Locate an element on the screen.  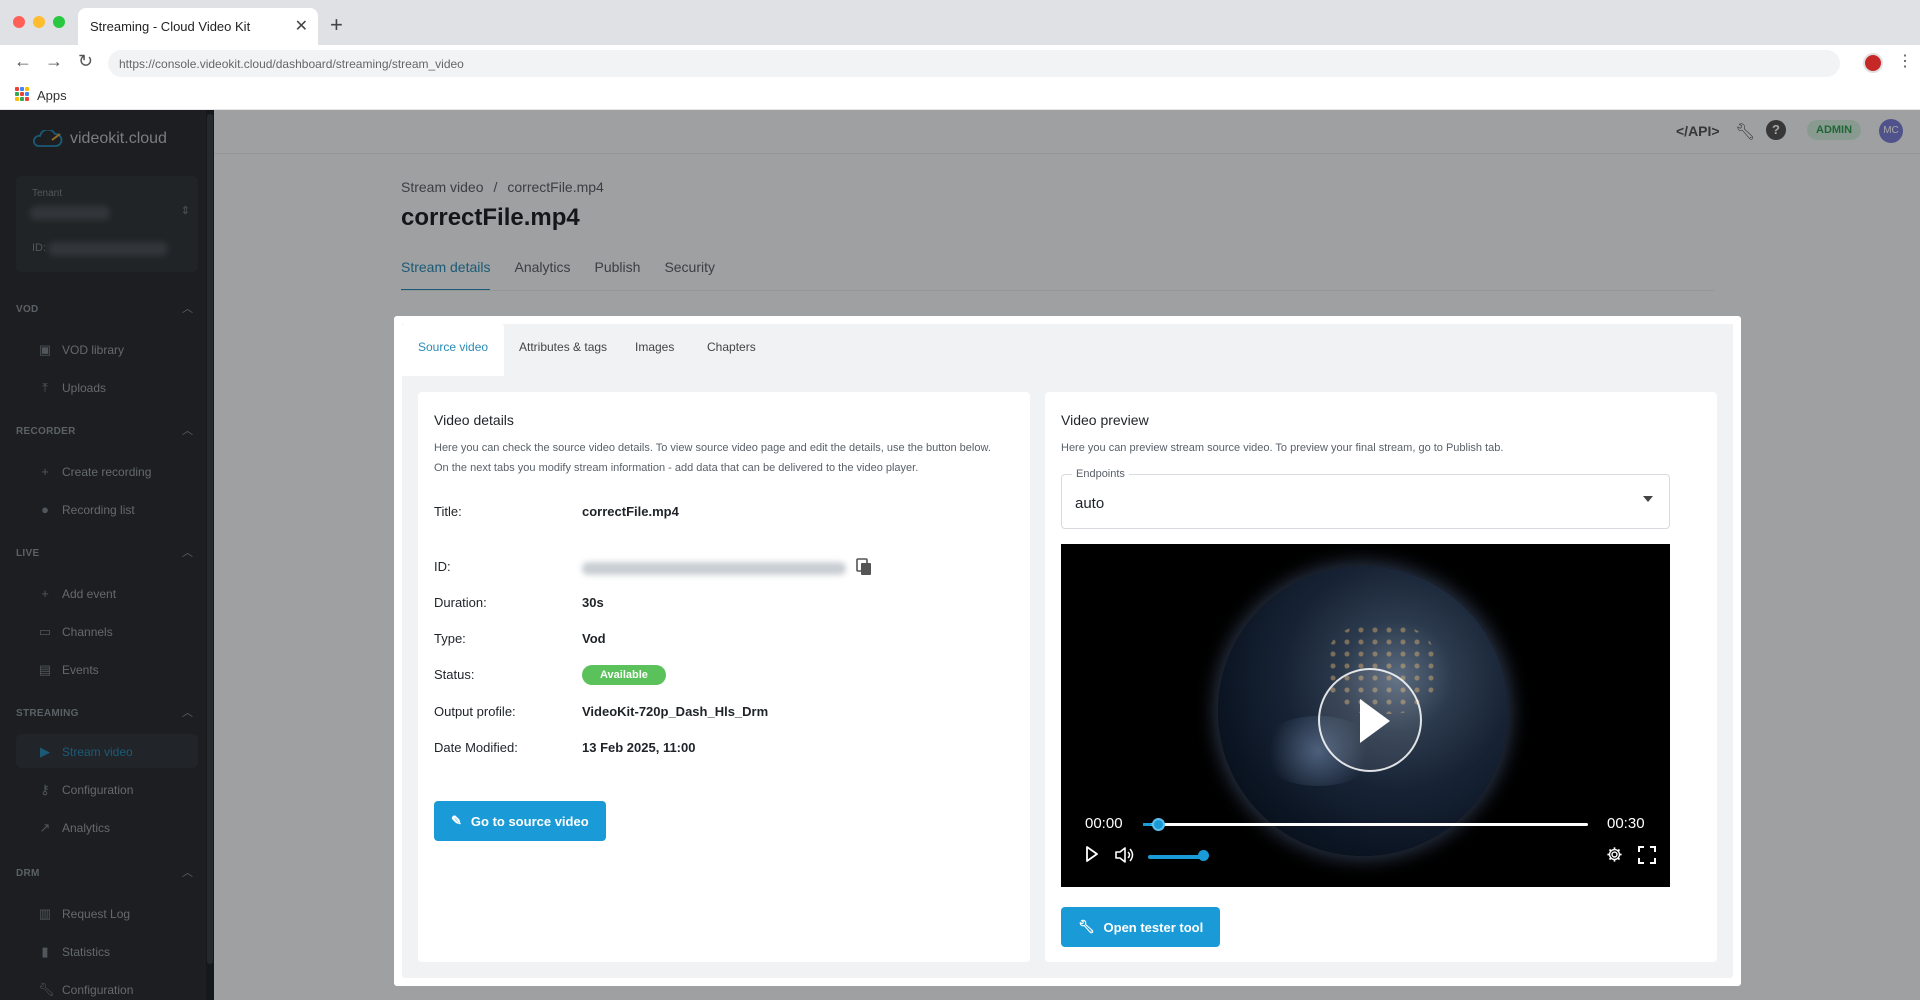
button-label: Open tester tool is located at coordinates (1153, 927).